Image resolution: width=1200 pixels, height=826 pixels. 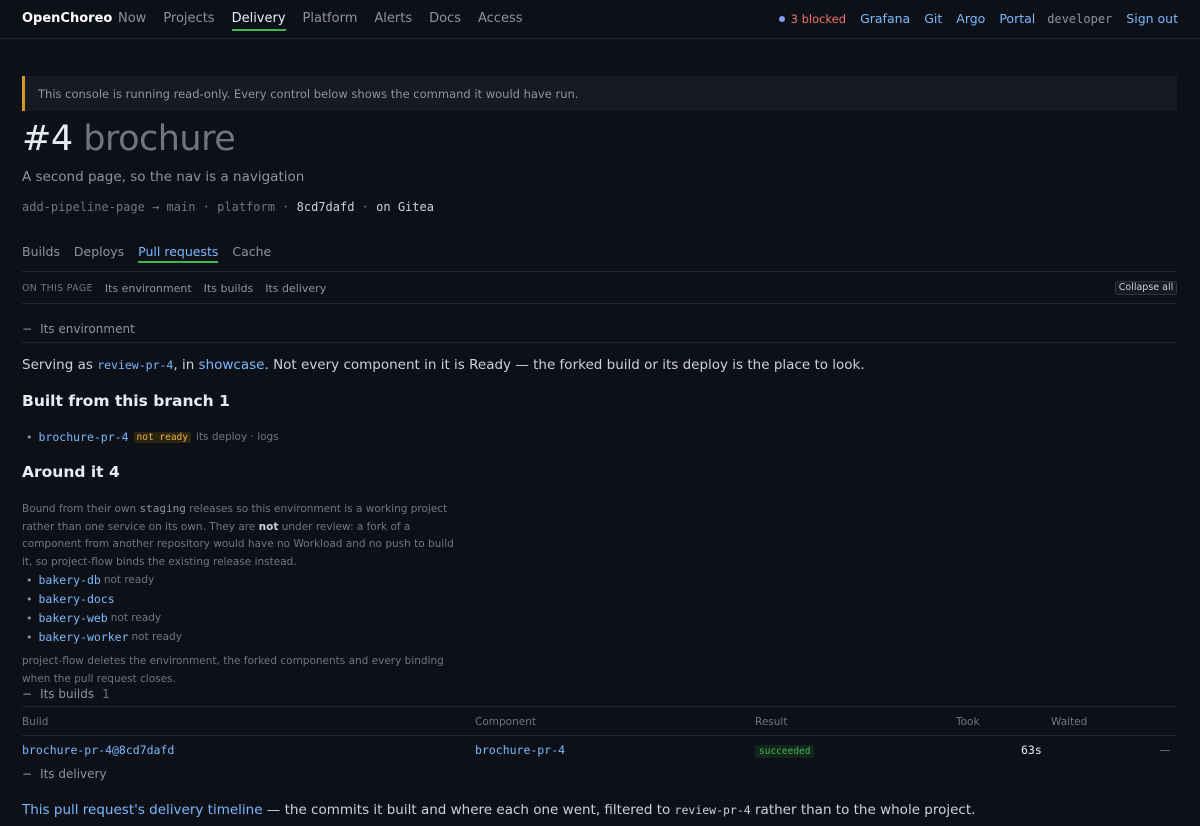 I want to click on build-link: brochure-pr-4@8cd7dafd, so click(x=98, y=750).